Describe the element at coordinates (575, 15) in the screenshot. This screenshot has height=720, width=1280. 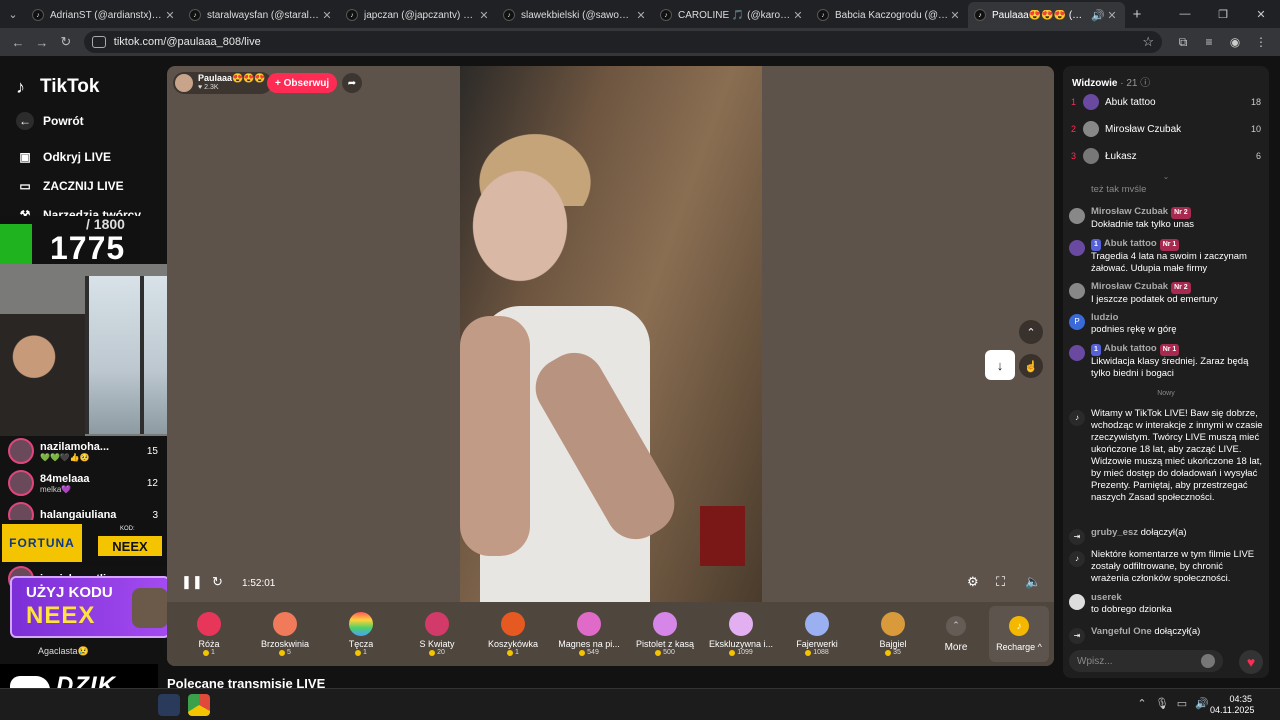
I see `browser-tab: ♪ slawekbielski (@sawomirbielski✕` at that location.